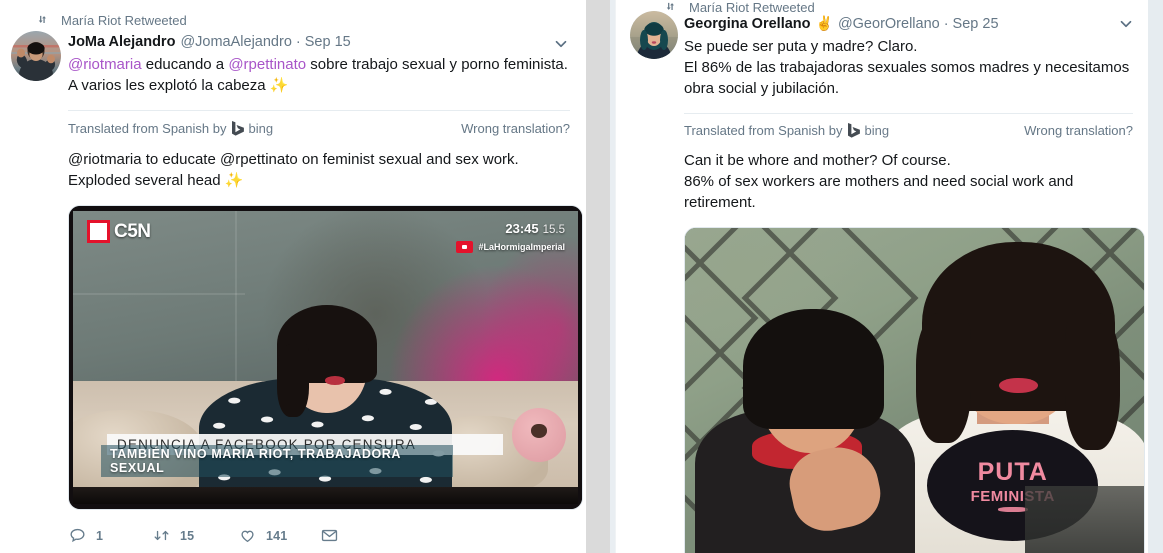 The image size is (1163, 553). What do you see at coordinates (747, 24) in the screenshot?
I see `author-display-name: Georgina Orellano` at bounding box center [747, 24].